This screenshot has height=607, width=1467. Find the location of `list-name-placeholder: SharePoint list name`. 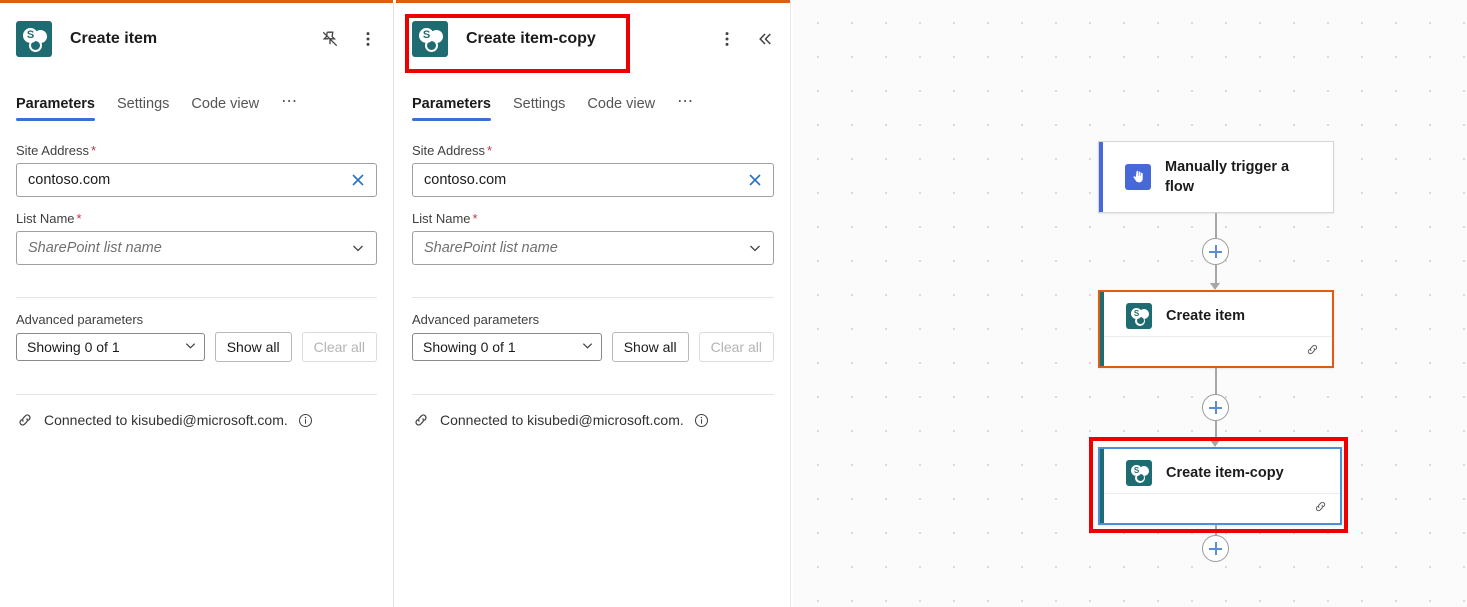

list-name-placeholder: SharePoint list name is located at coordinates (95, 248).